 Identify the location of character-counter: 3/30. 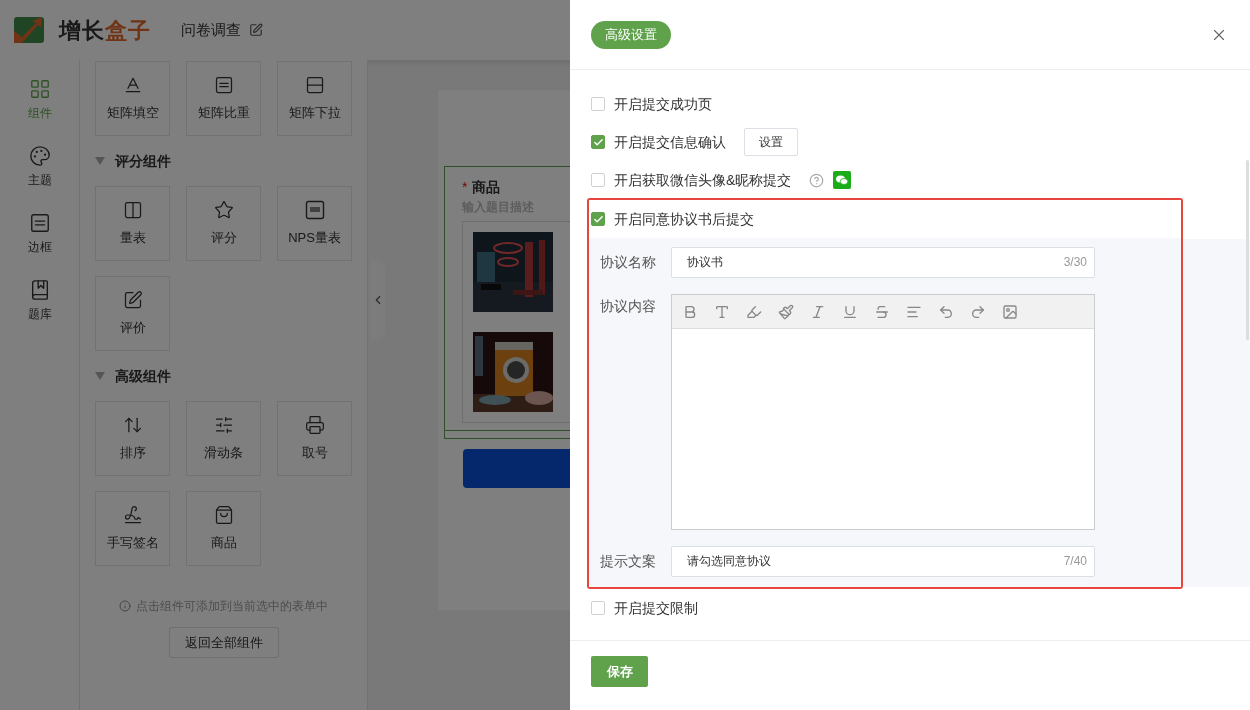
(1075, 262).